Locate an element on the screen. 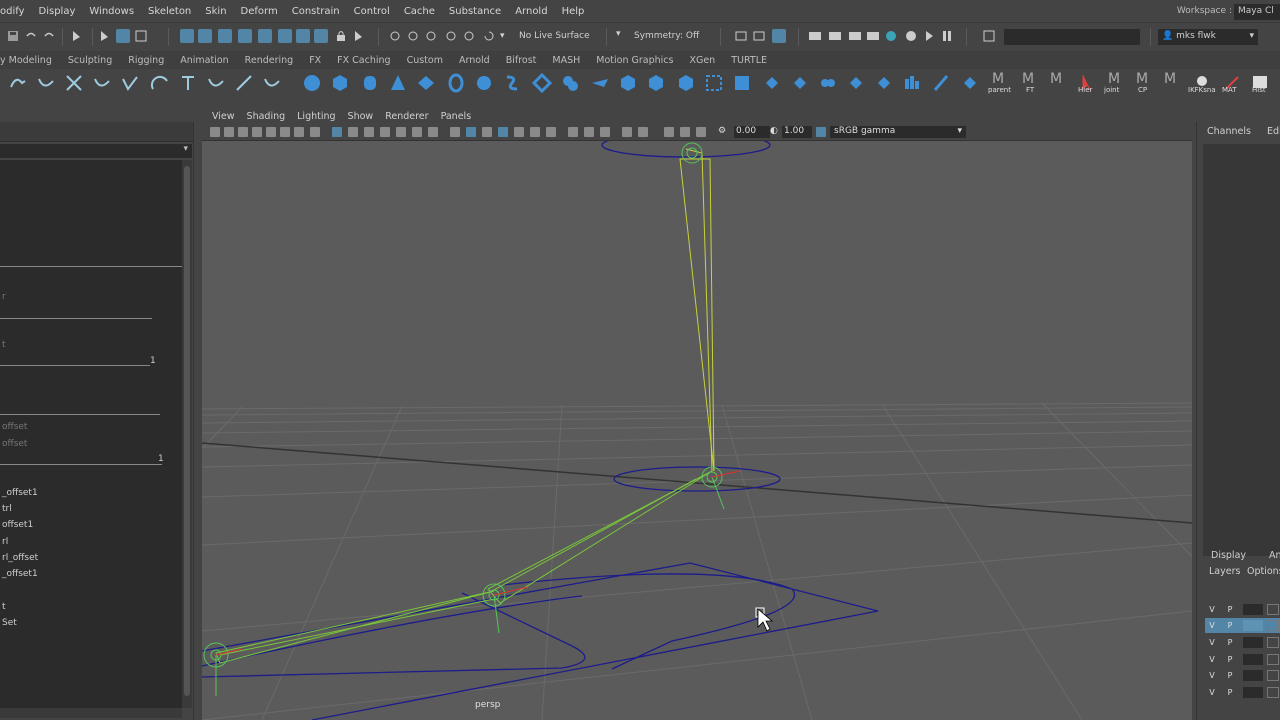 The height and width of the screenshot is (720, 1280). grid-icon is located at coordinates (337, 132).